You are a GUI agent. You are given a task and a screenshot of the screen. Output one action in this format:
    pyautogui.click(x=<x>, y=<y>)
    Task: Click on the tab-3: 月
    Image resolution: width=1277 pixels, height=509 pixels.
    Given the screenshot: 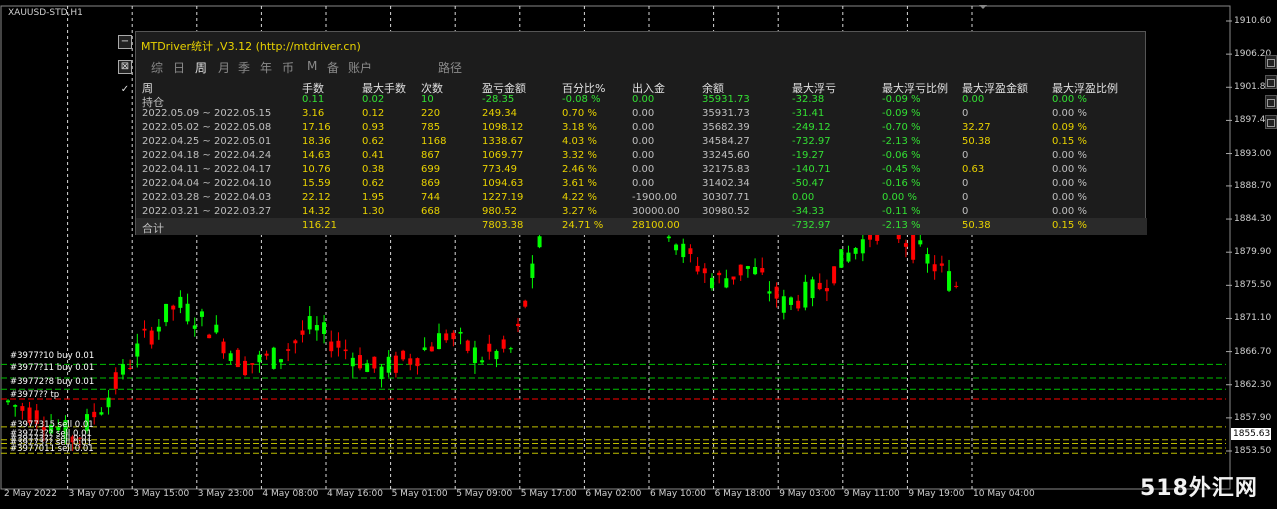 What is the action you would take?
    pyautogui.click(x=224, y=67)
    